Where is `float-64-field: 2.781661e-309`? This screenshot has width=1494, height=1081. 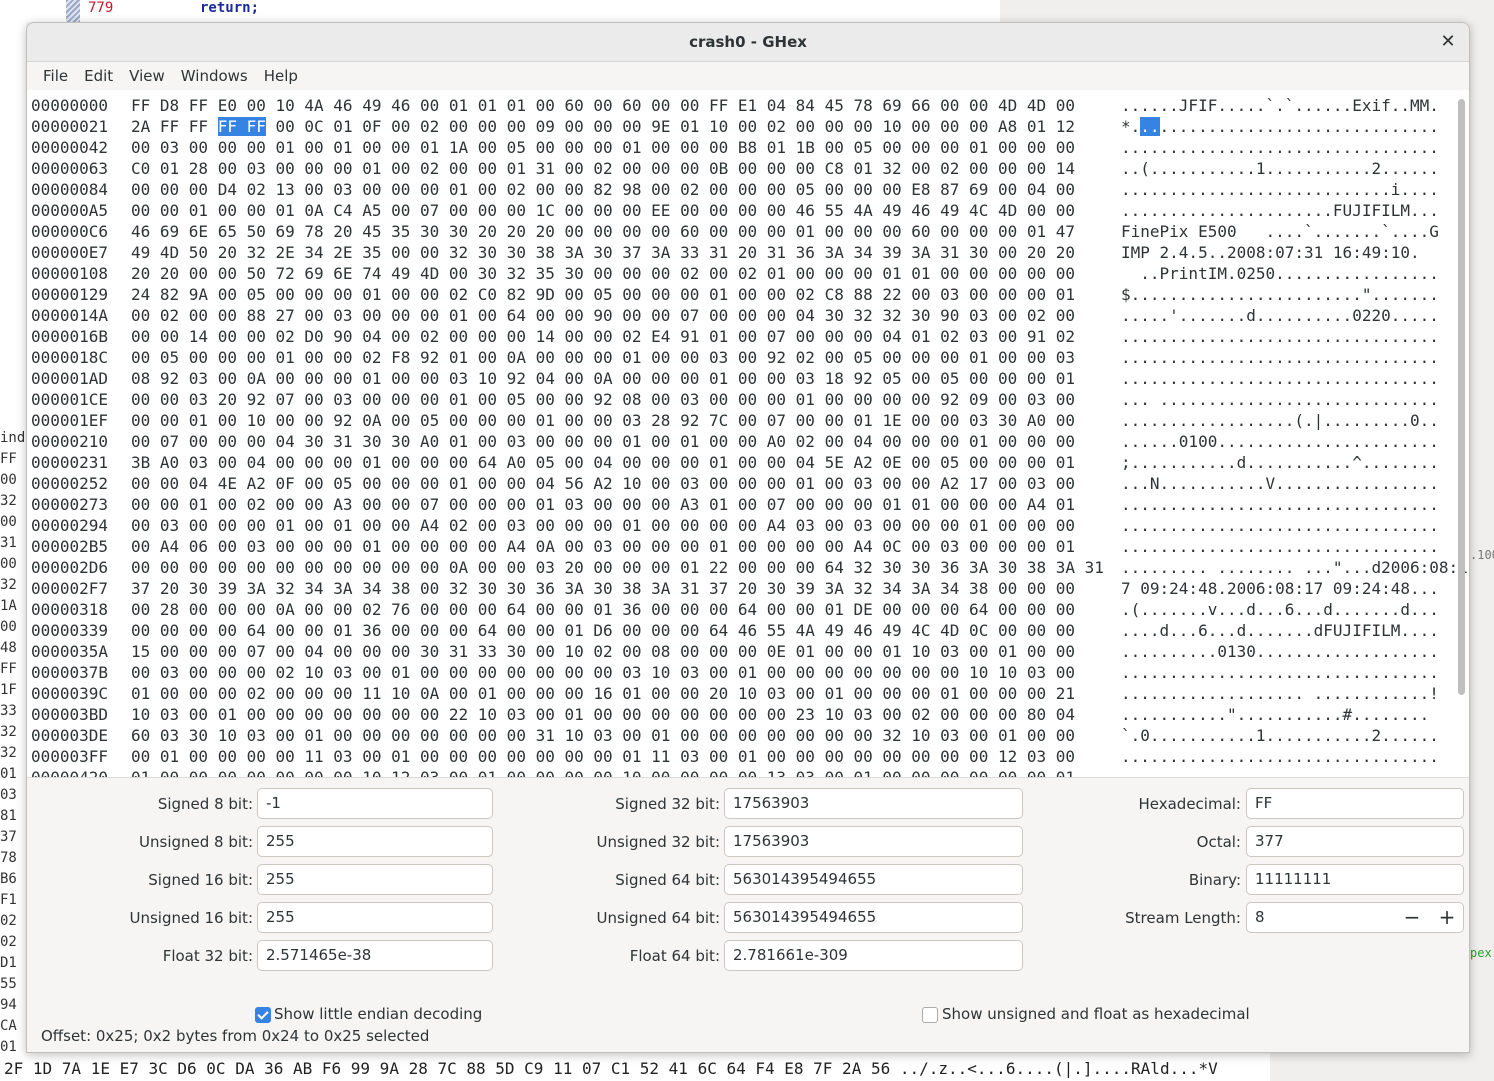 float-64-field: 2.781661e-309 is located at coordinates (873, 955).